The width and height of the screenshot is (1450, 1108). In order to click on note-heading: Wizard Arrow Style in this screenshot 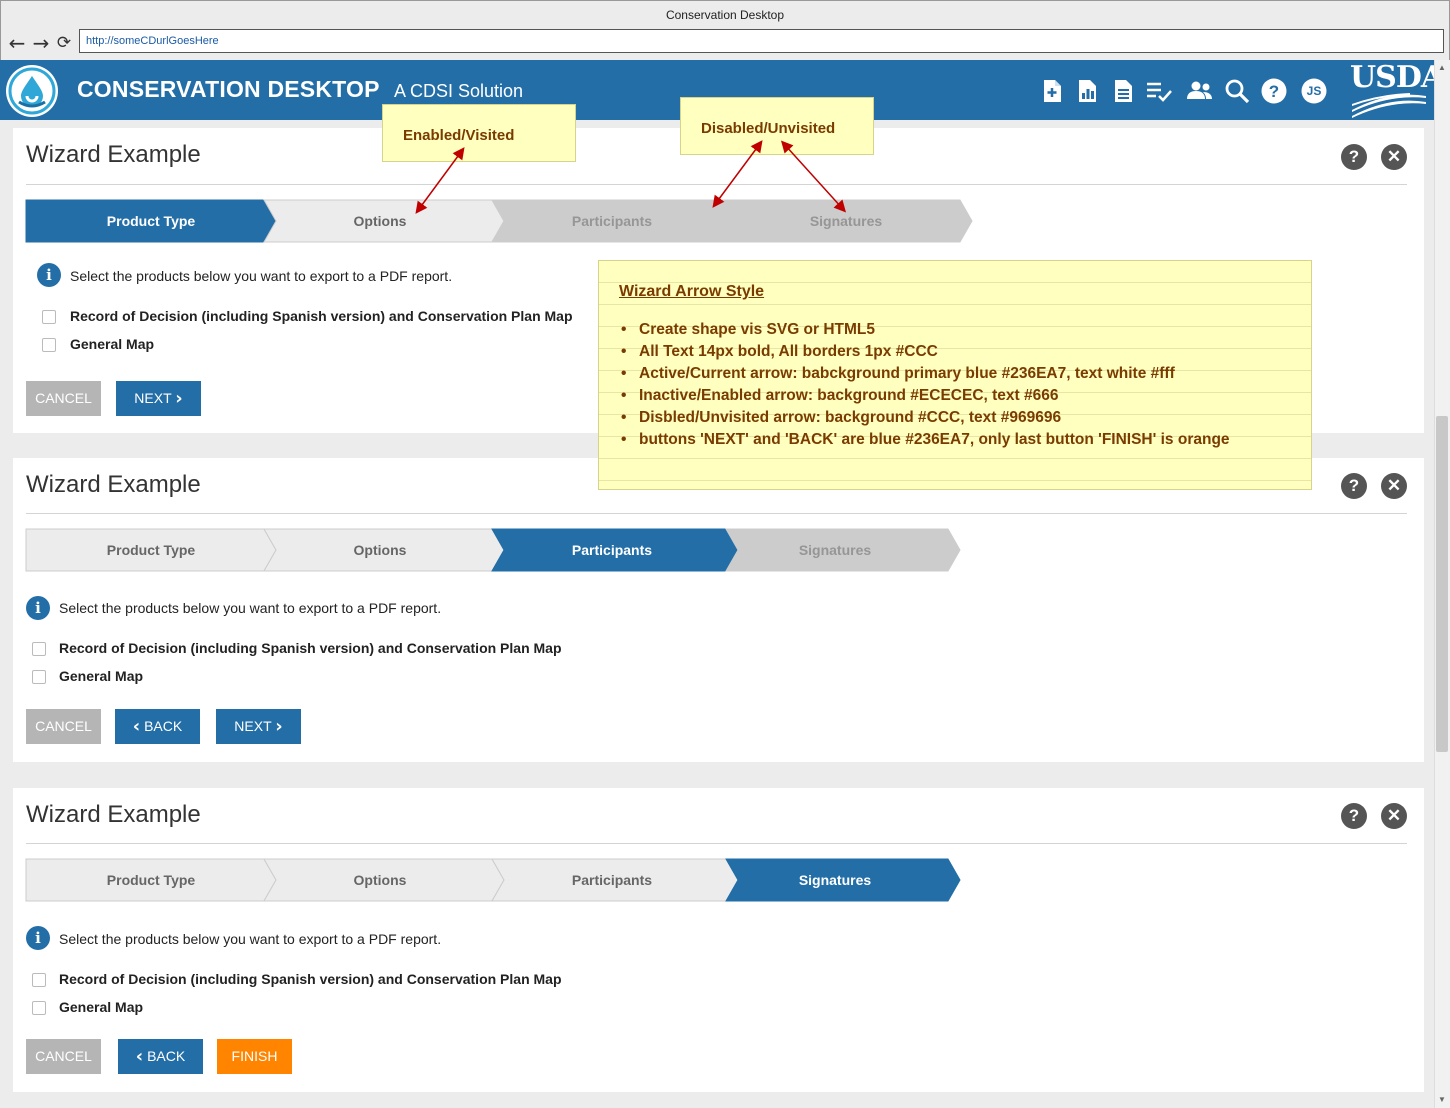, I will do `click(692, 291)`.